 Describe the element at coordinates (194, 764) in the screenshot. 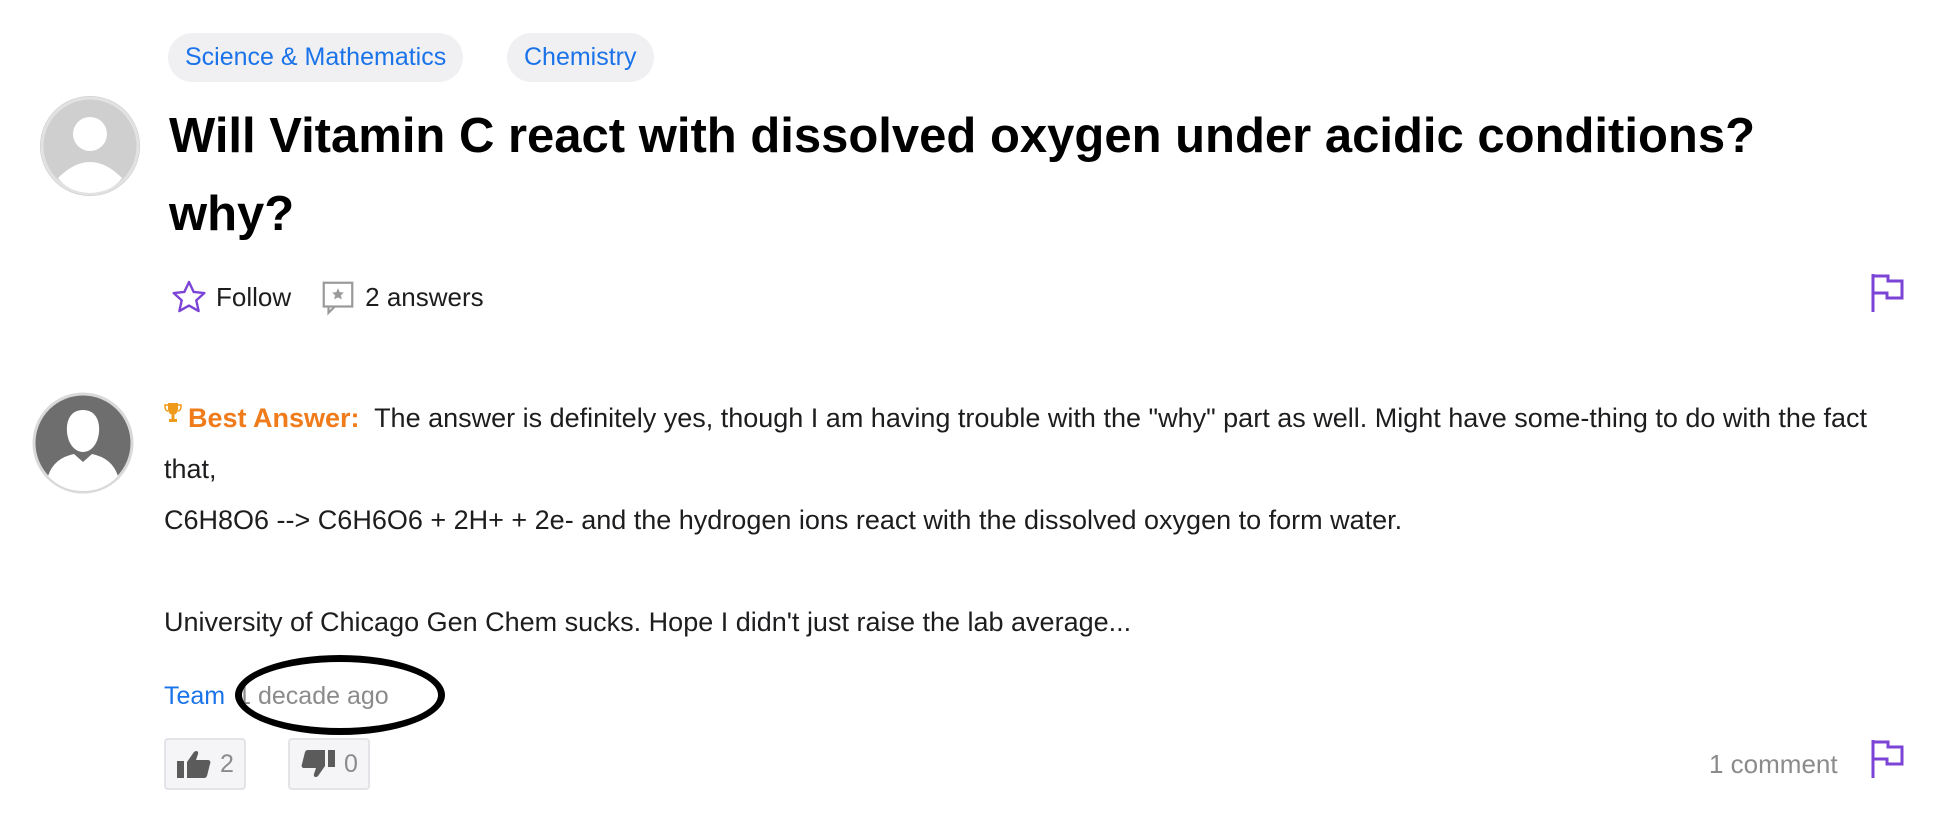

I see `thumbs-up-icon` at that location.